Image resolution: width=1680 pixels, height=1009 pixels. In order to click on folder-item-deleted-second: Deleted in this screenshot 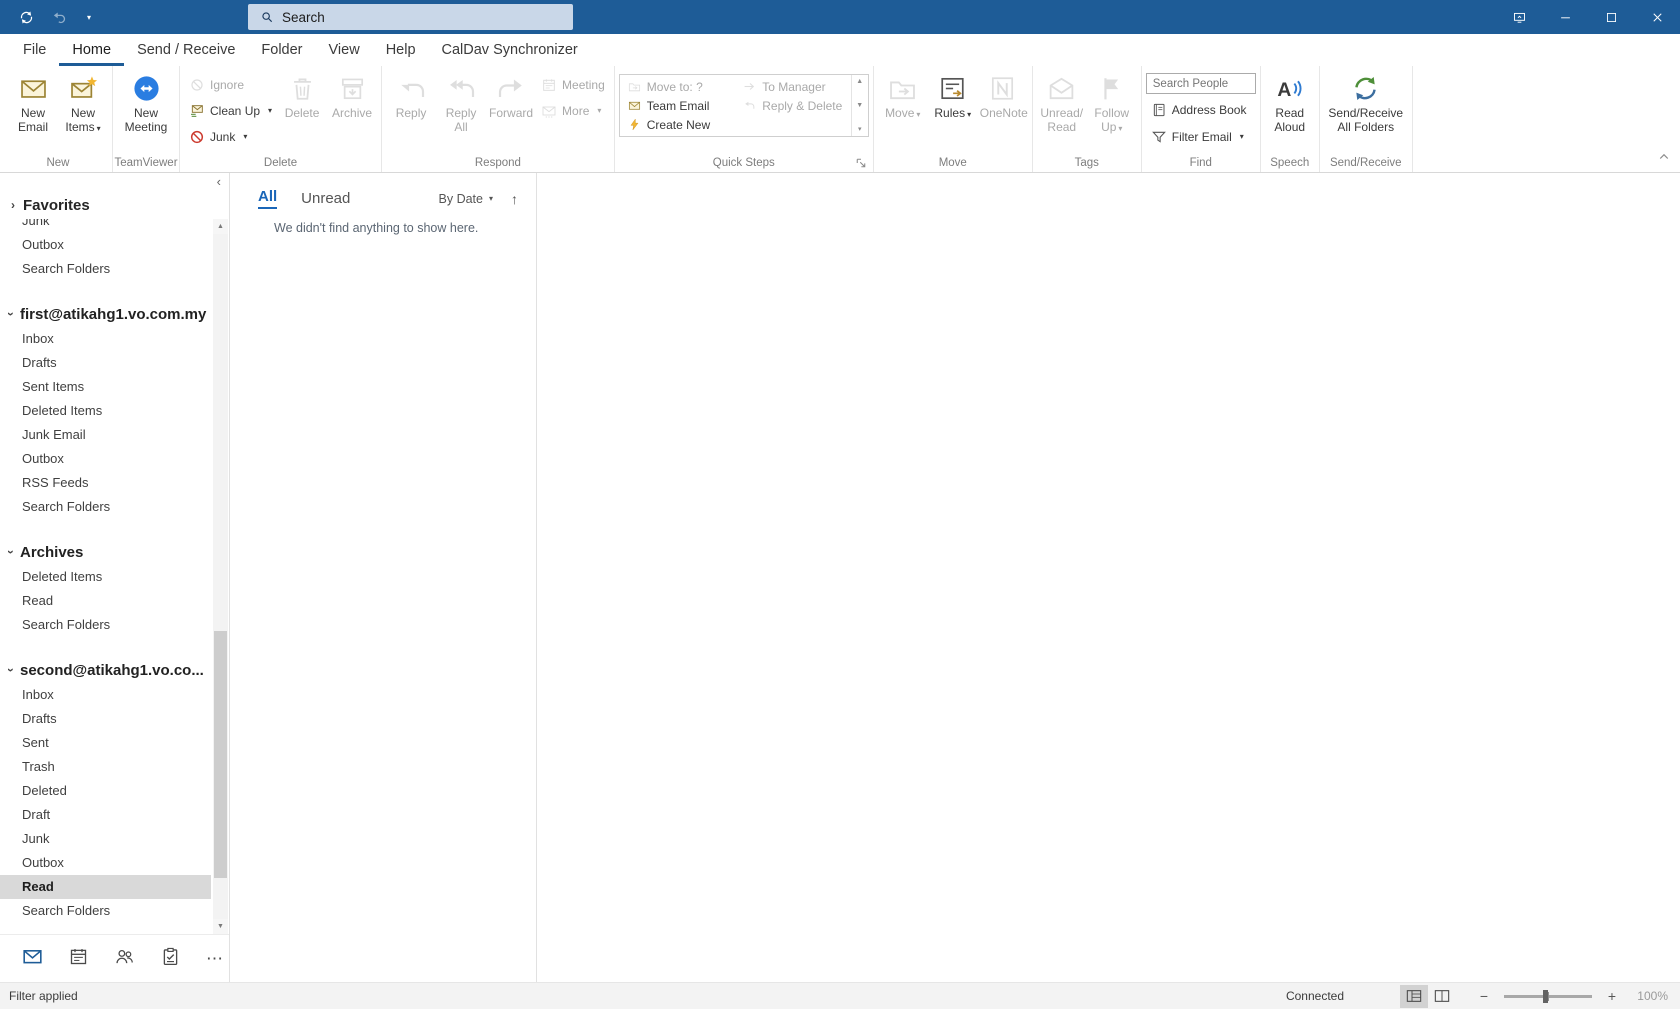, I will do `click(105, 791)`.